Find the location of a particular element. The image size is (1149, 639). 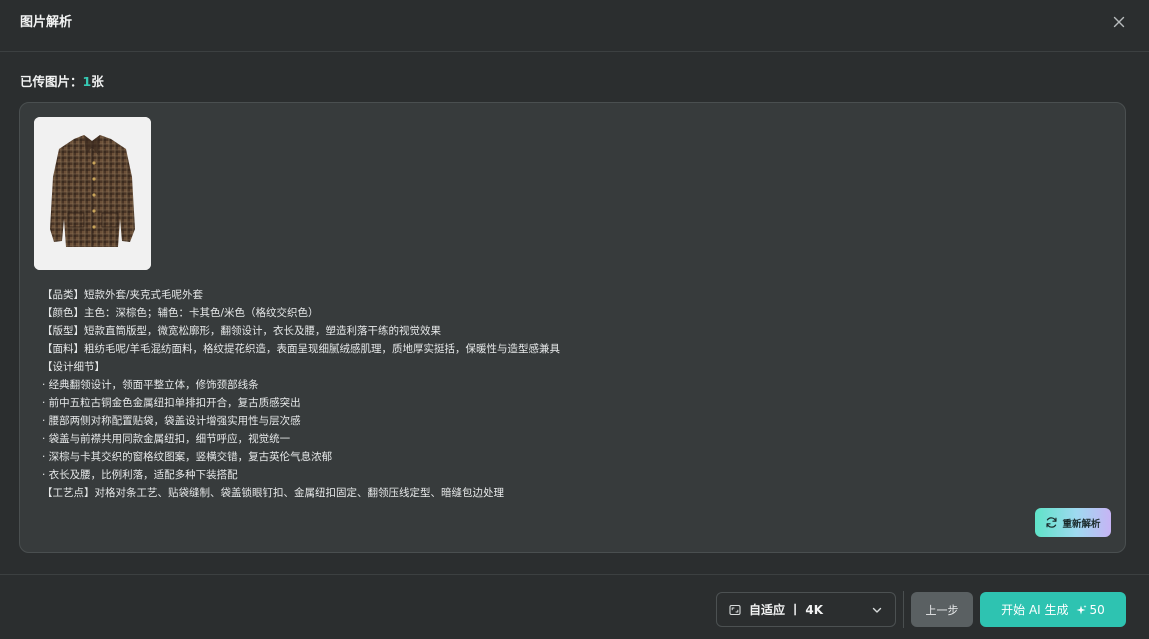

analysis-line: 【版型】短款直筒版型，微宽松廓形，翻领设计，衣长及腰，塑造利落干练的视觉效果 is located at coordinates (241, 331).